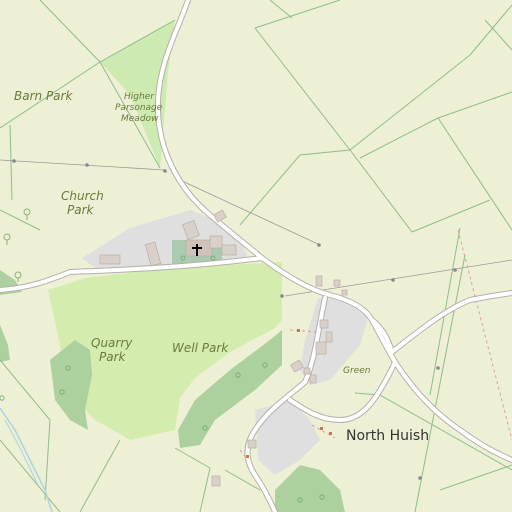 The image size is (512, 512). I want to click on label-church-park-line1: Church, so click(82, 196).